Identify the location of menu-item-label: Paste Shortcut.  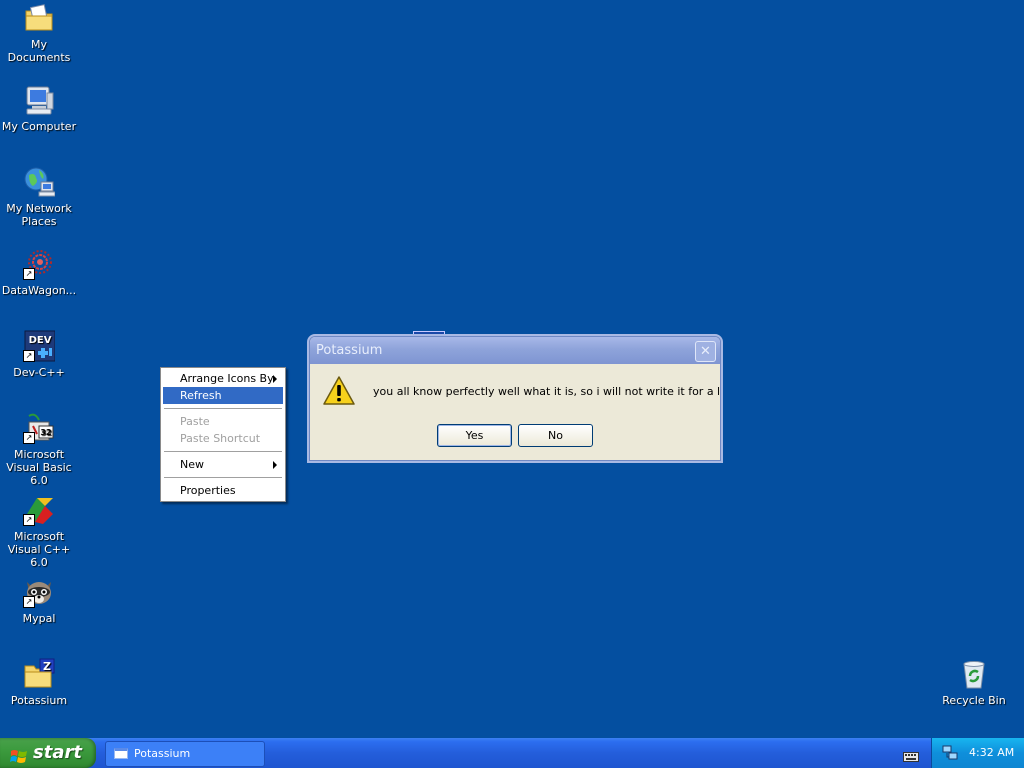
(220, 438).